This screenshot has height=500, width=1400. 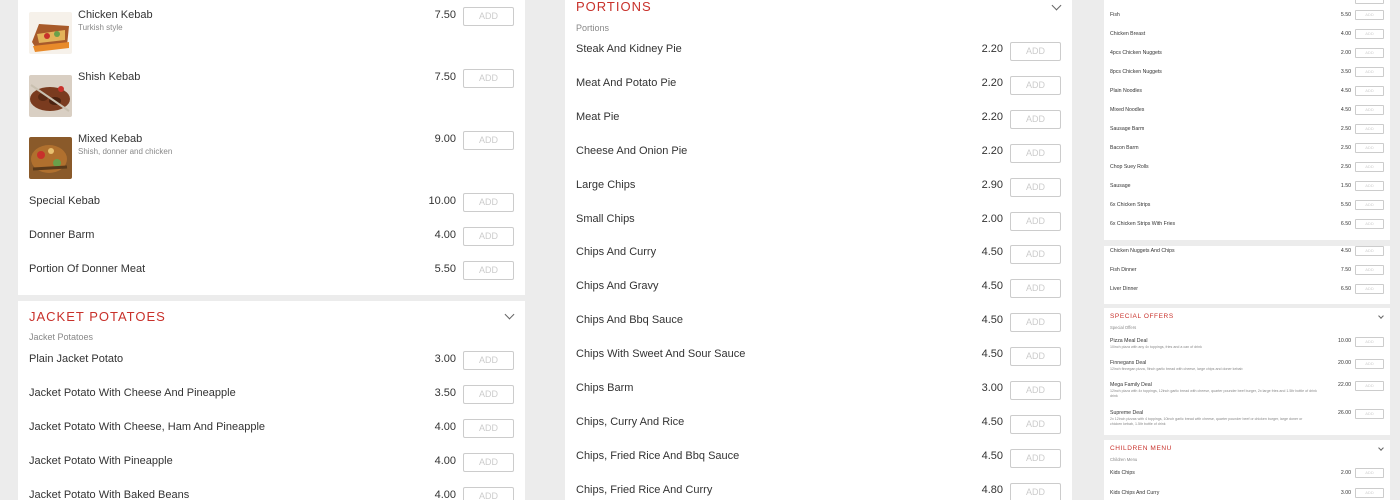 I want to click on menu-item-name: Steak And Kidney Pie, so click(x=629, y=49).